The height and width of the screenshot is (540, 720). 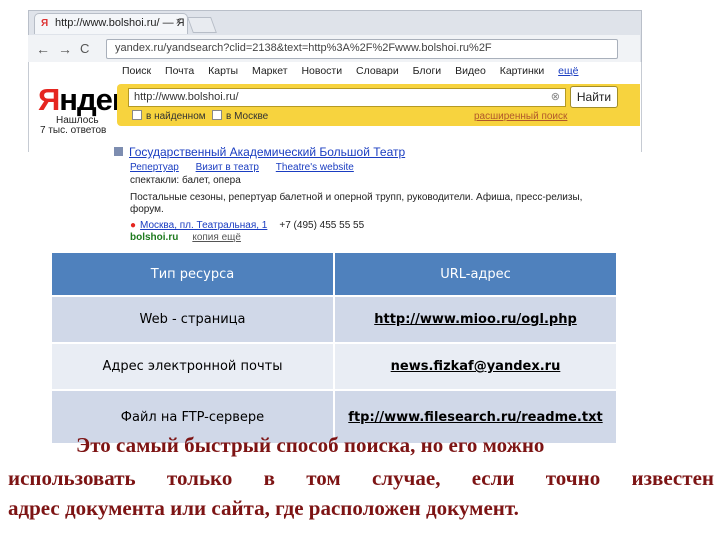 I want to click on browser-tab: Я http://www.bolshoi.ru/ — Я ×, so click(x=111, y=23).